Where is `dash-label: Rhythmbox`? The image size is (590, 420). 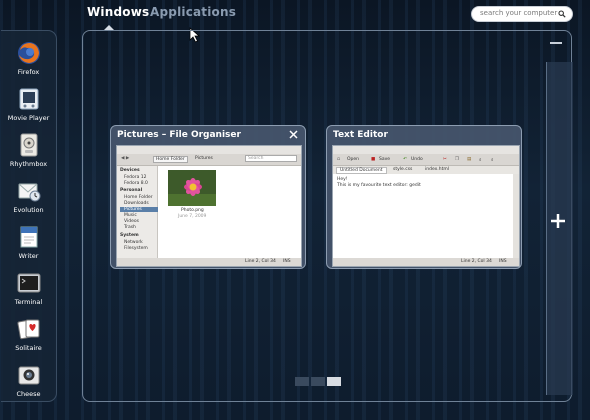 dash-label: Rhythmbox is located at coordinates (28, 164).